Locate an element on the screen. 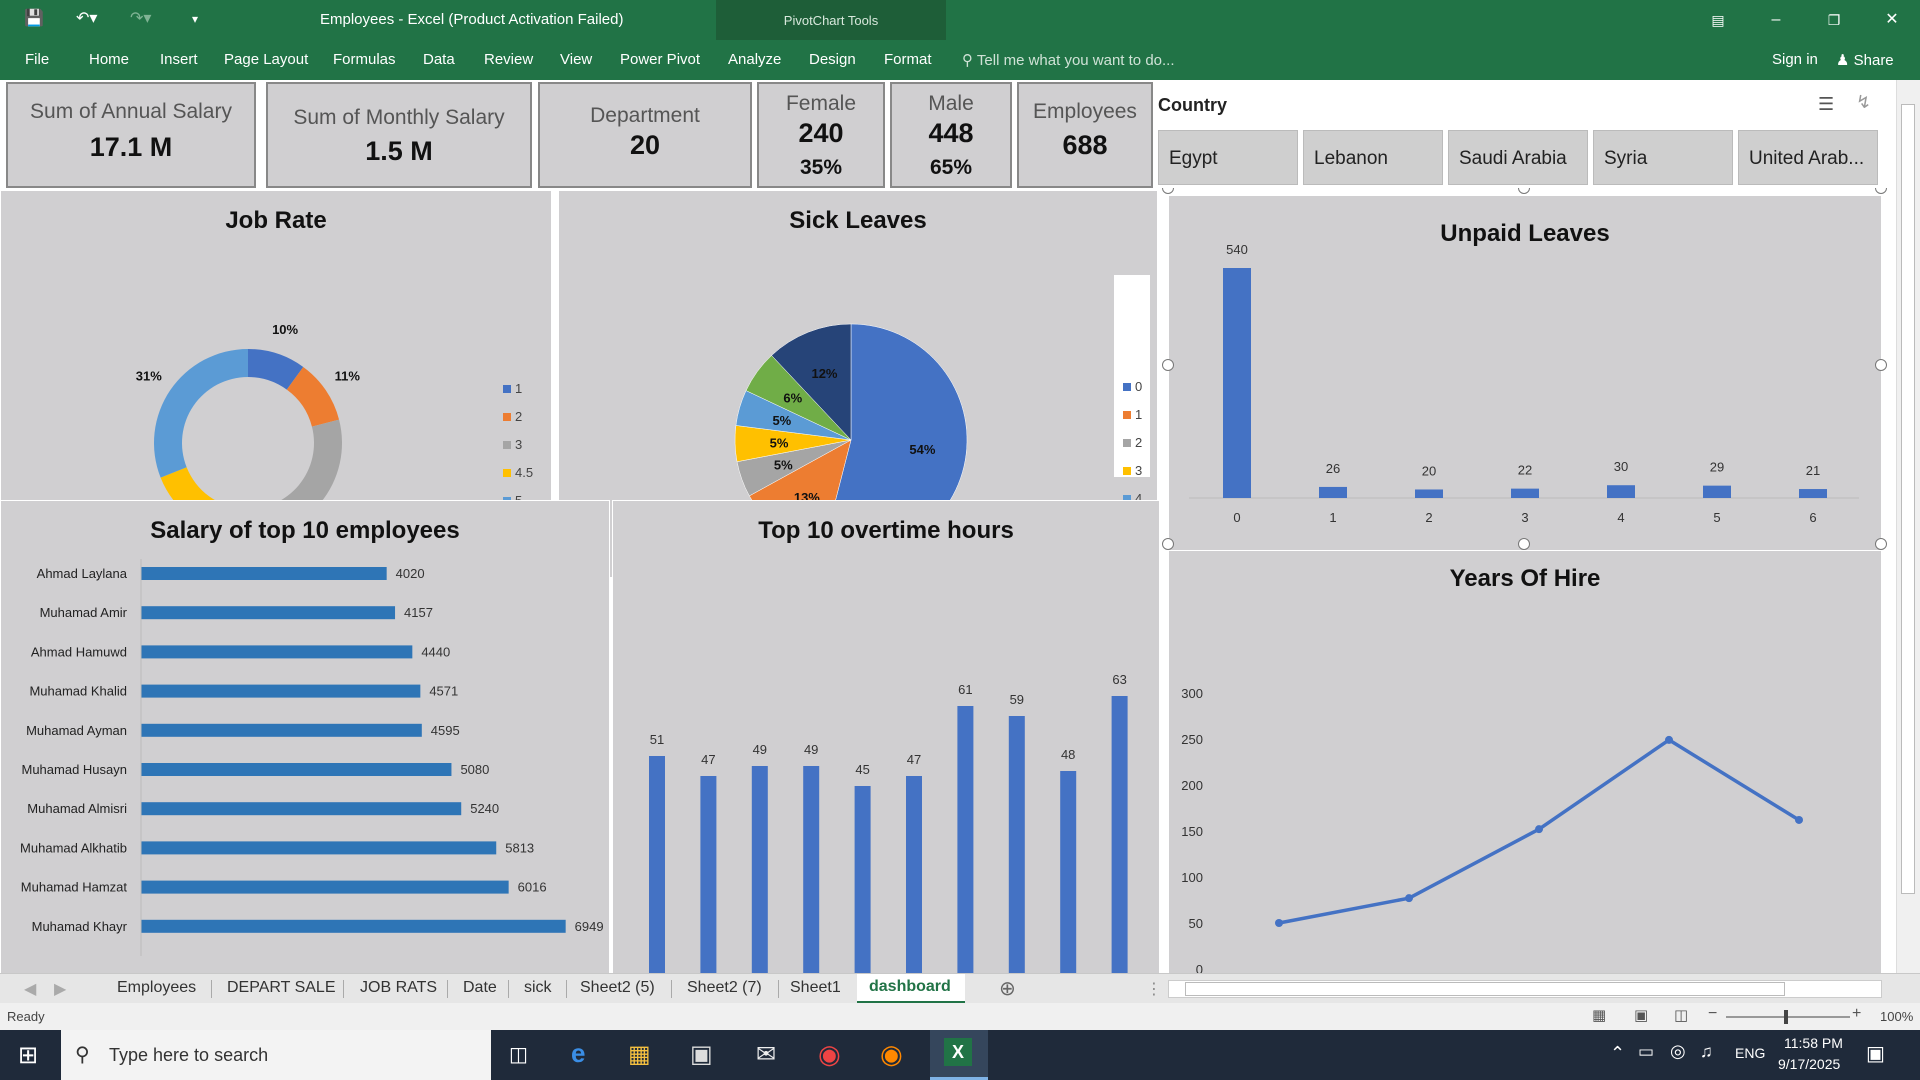 Image resolution: width=1920 pixels, height=1080 pixels. bar-value-label: 22 is located at coordinates (1525, 470).